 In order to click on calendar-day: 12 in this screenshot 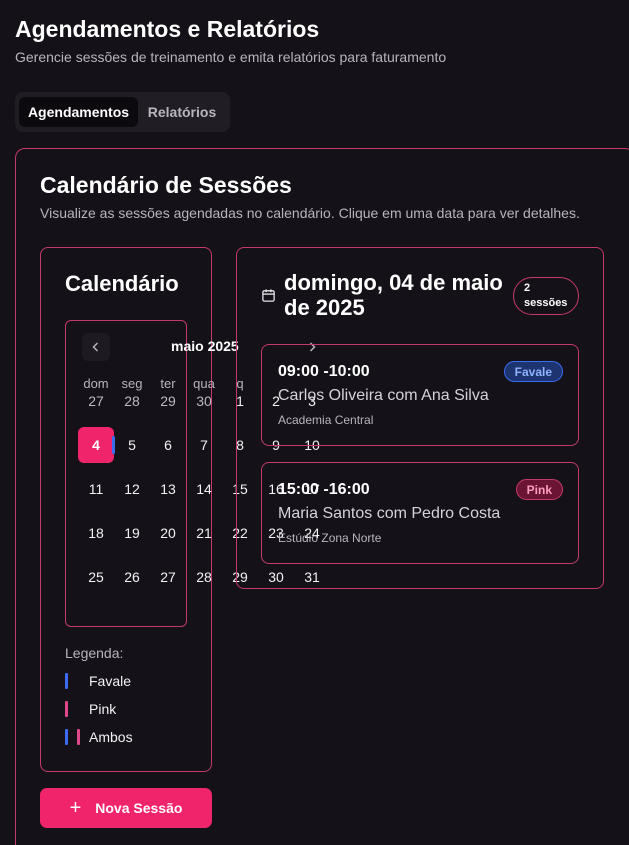, I will do `click(132, 489)`.